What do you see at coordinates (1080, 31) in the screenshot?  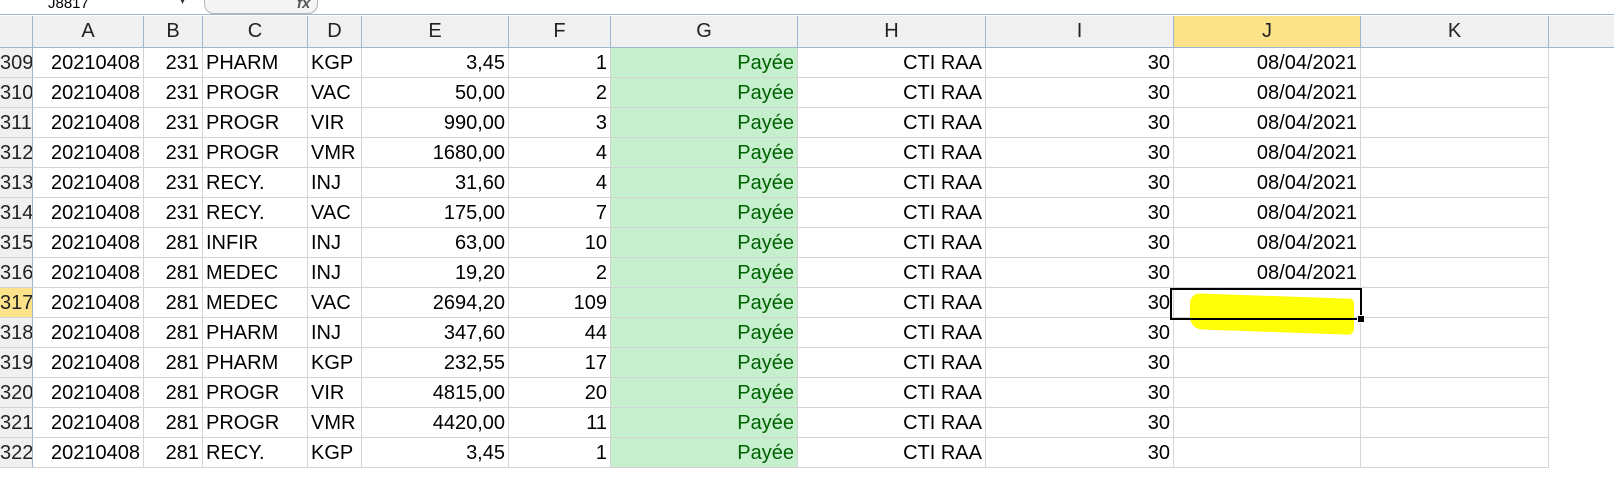 I see `column-header-i: I` at bounding box center [1080, 31].